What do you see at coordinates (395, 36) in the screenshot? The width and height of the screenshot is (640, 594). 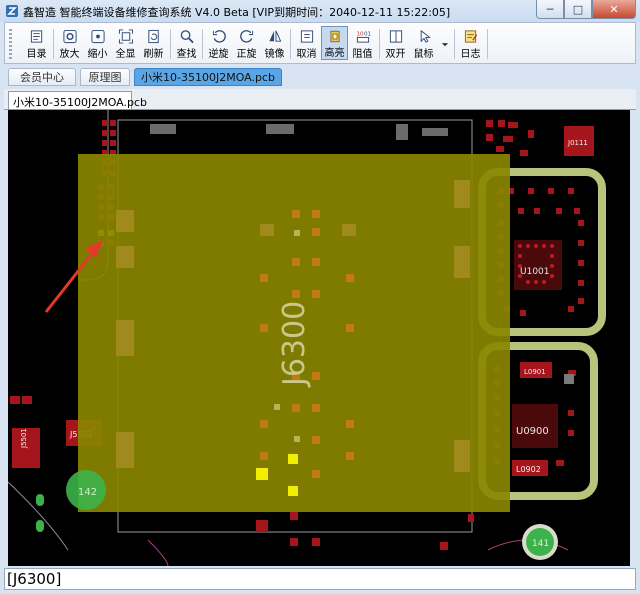 I see `dual-view-icon` at bounding box center [395, 36].